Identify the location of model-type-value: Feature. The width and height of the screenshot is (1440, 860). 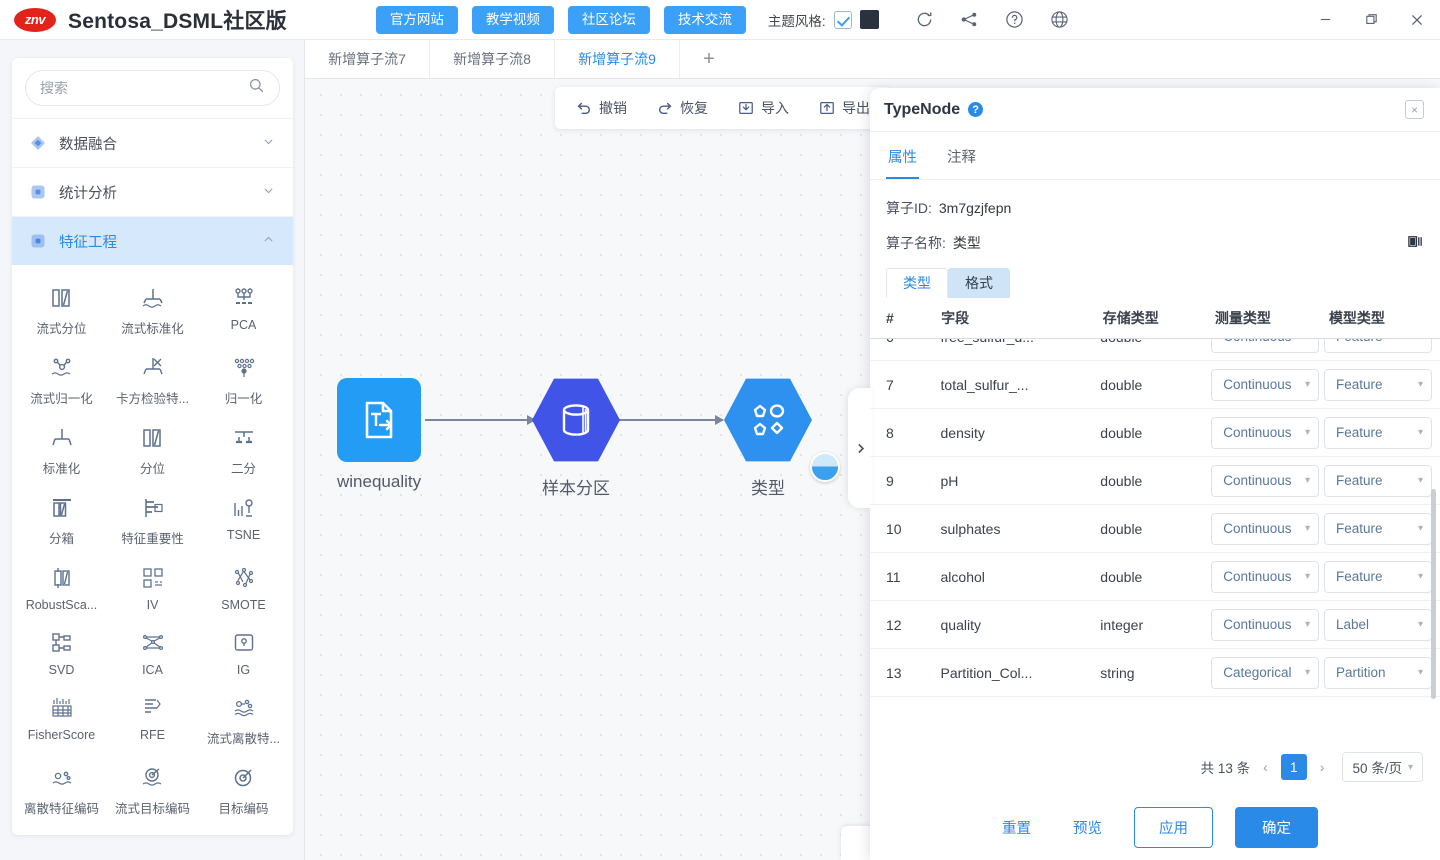
(1359, 480).